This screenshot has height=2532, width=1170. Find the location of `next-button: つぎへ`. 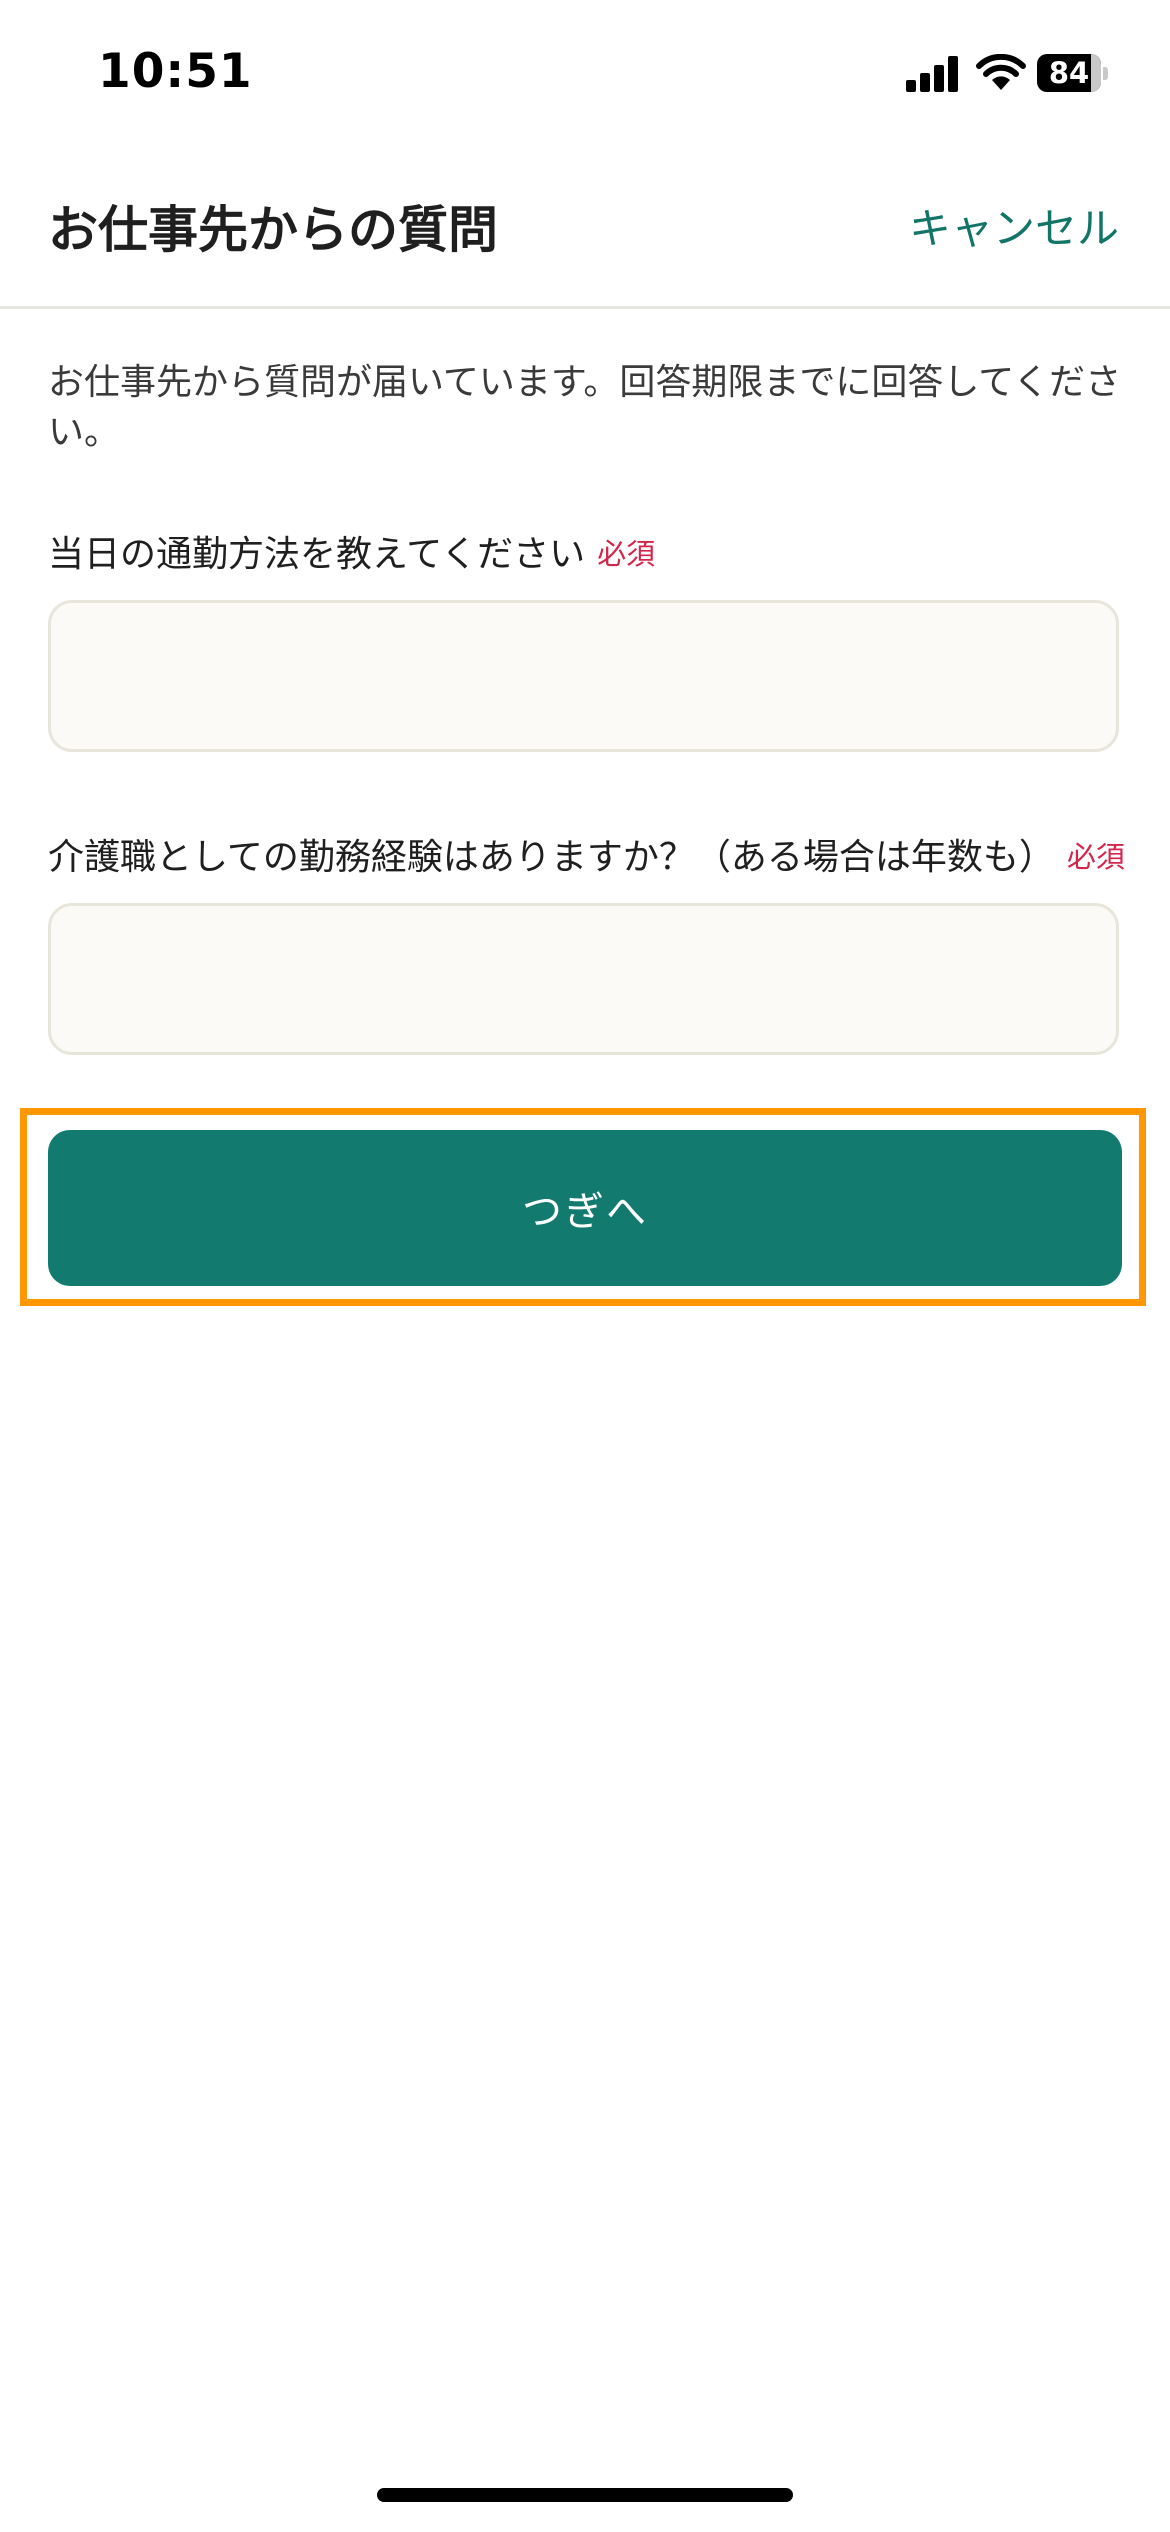

next-button: つぎへ is located at coordinates (585, 1208).